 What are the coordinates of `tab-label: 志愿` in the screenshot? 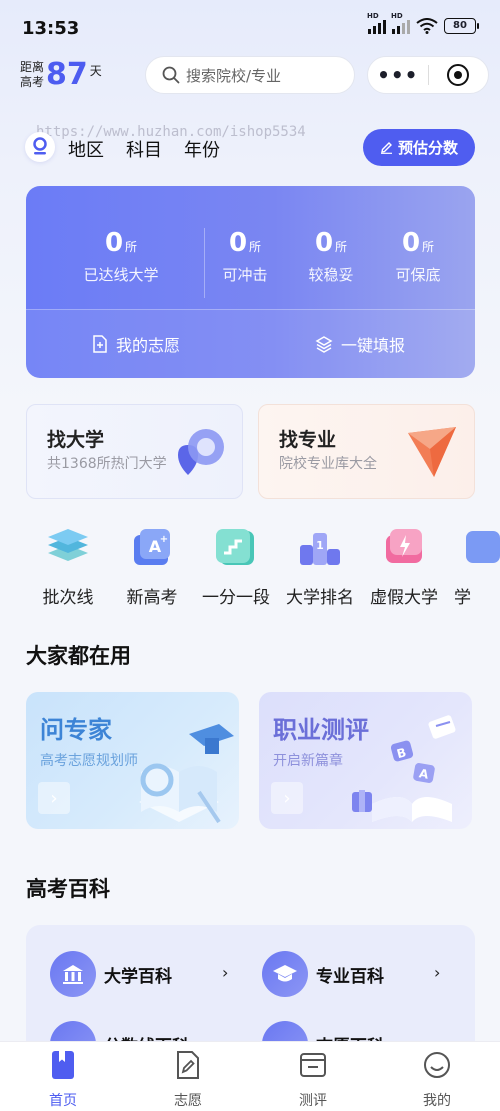 It's located at (188, 1101).